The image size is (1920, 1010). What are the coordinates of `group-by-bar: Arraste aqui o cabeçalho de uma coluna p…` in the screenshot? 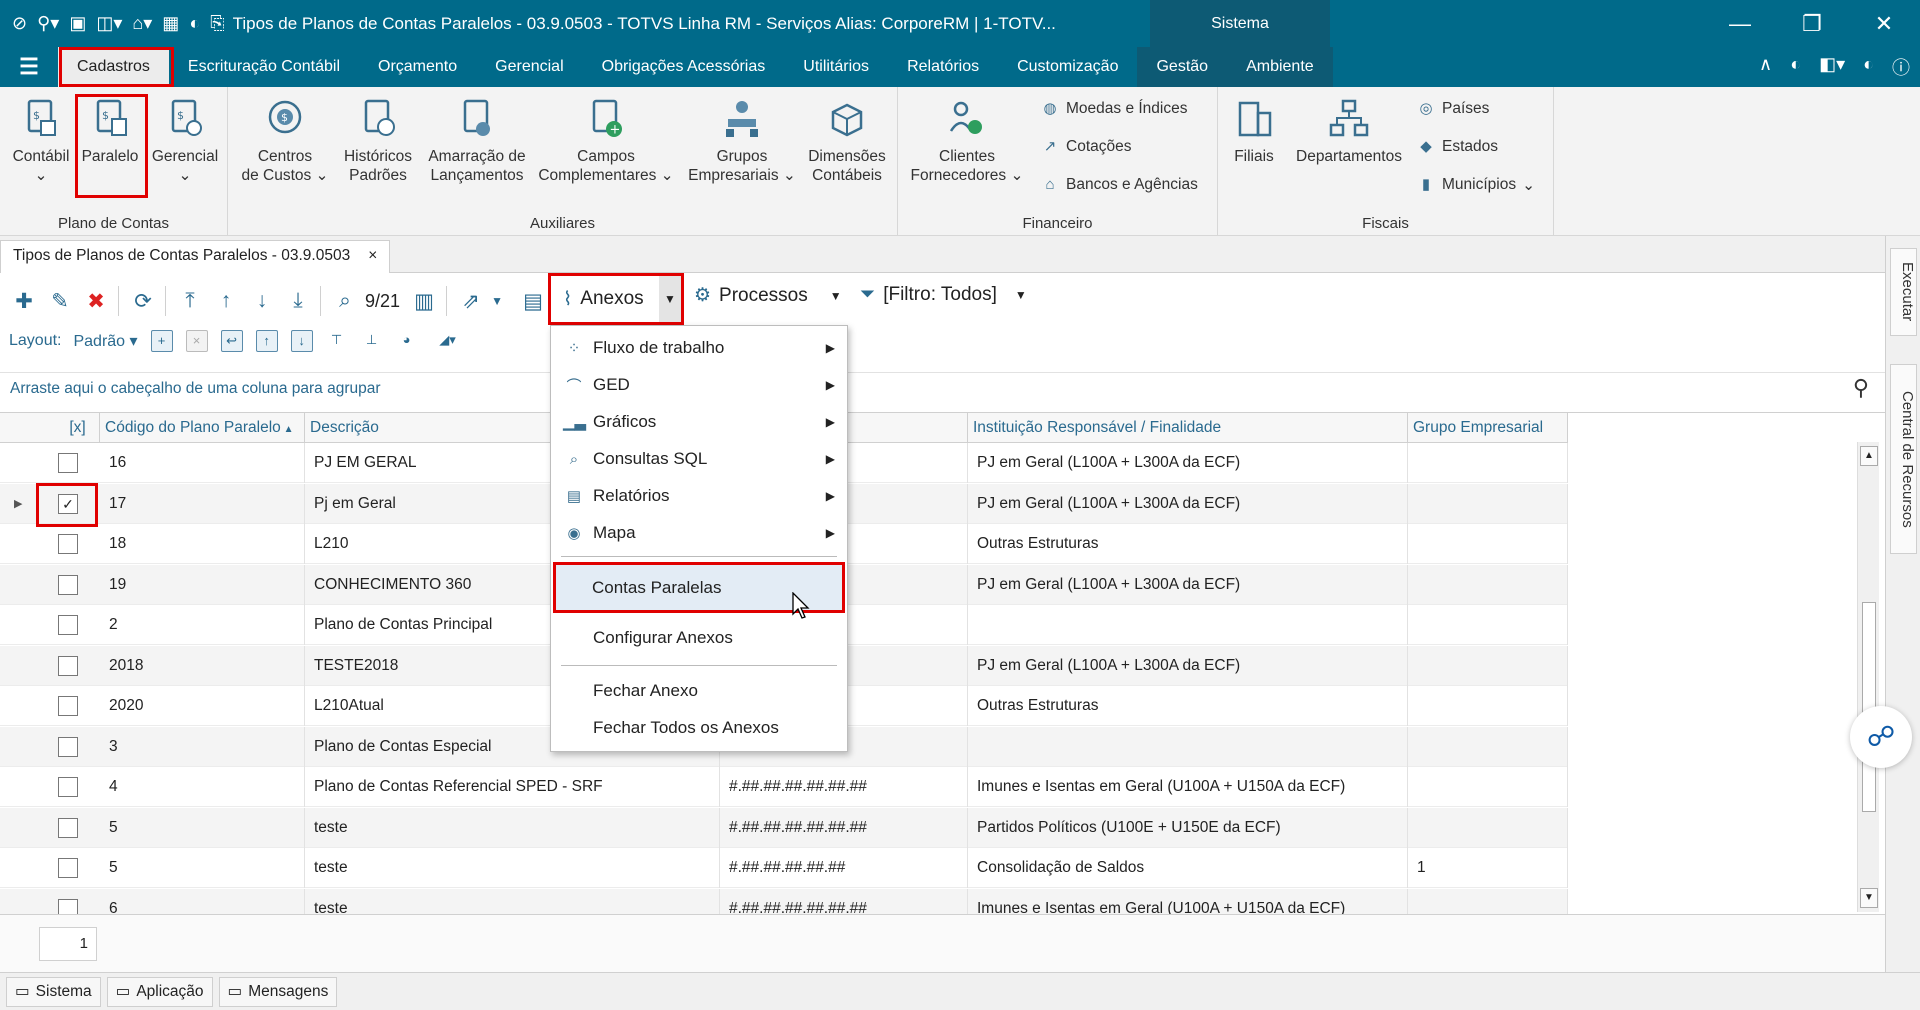 It's located at (942, 388).